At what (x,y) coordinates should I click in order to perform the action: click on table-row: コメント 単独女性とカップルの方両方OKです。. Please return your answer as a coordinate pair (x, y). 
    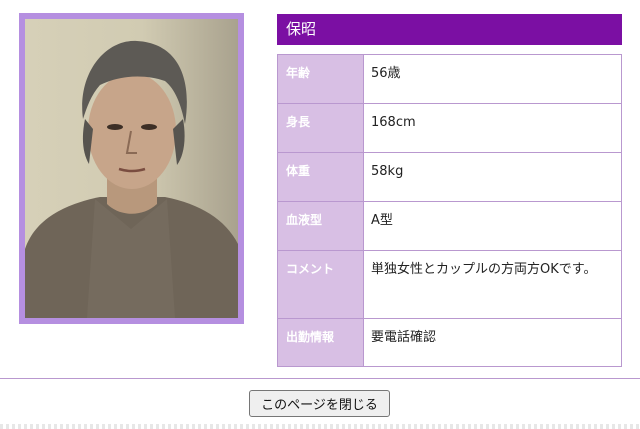
    Looking at the image, I should click on (449, 284).